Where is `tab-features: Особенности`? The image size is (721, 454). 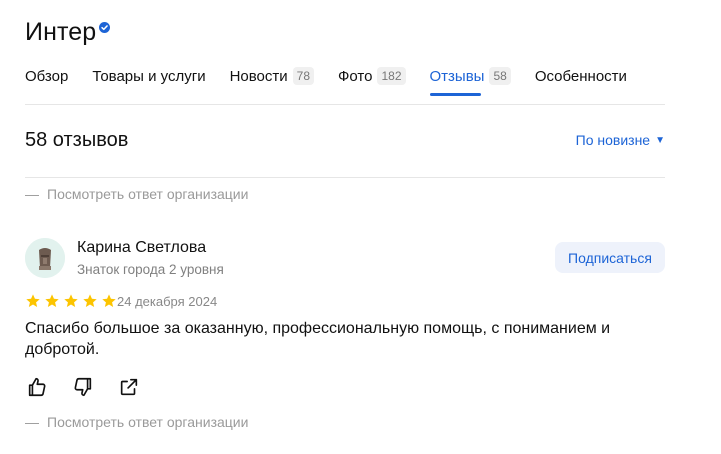 tab-features: Особенности is located at coordinates (581, 76).